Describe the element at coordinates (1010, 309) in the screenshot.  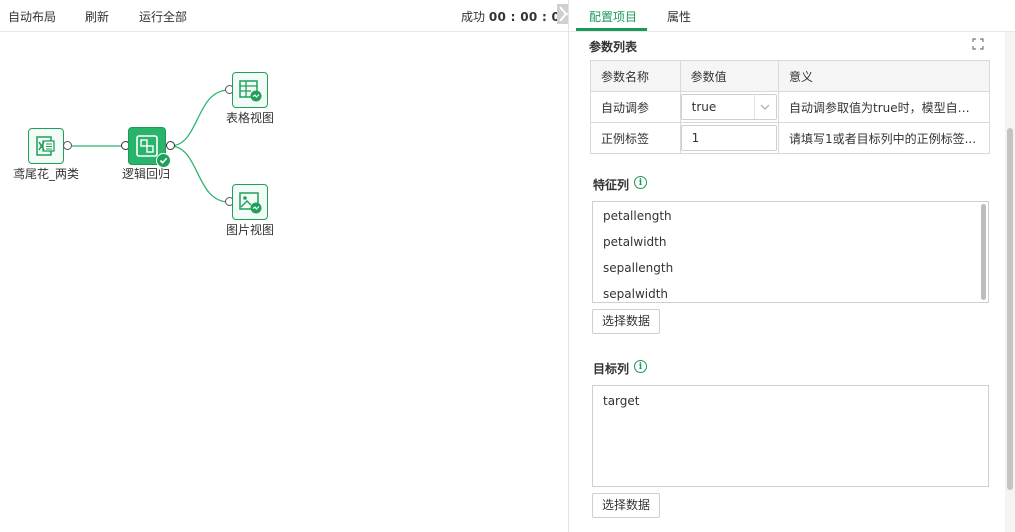
I see `panel-scrollbar-thumb` at that location.